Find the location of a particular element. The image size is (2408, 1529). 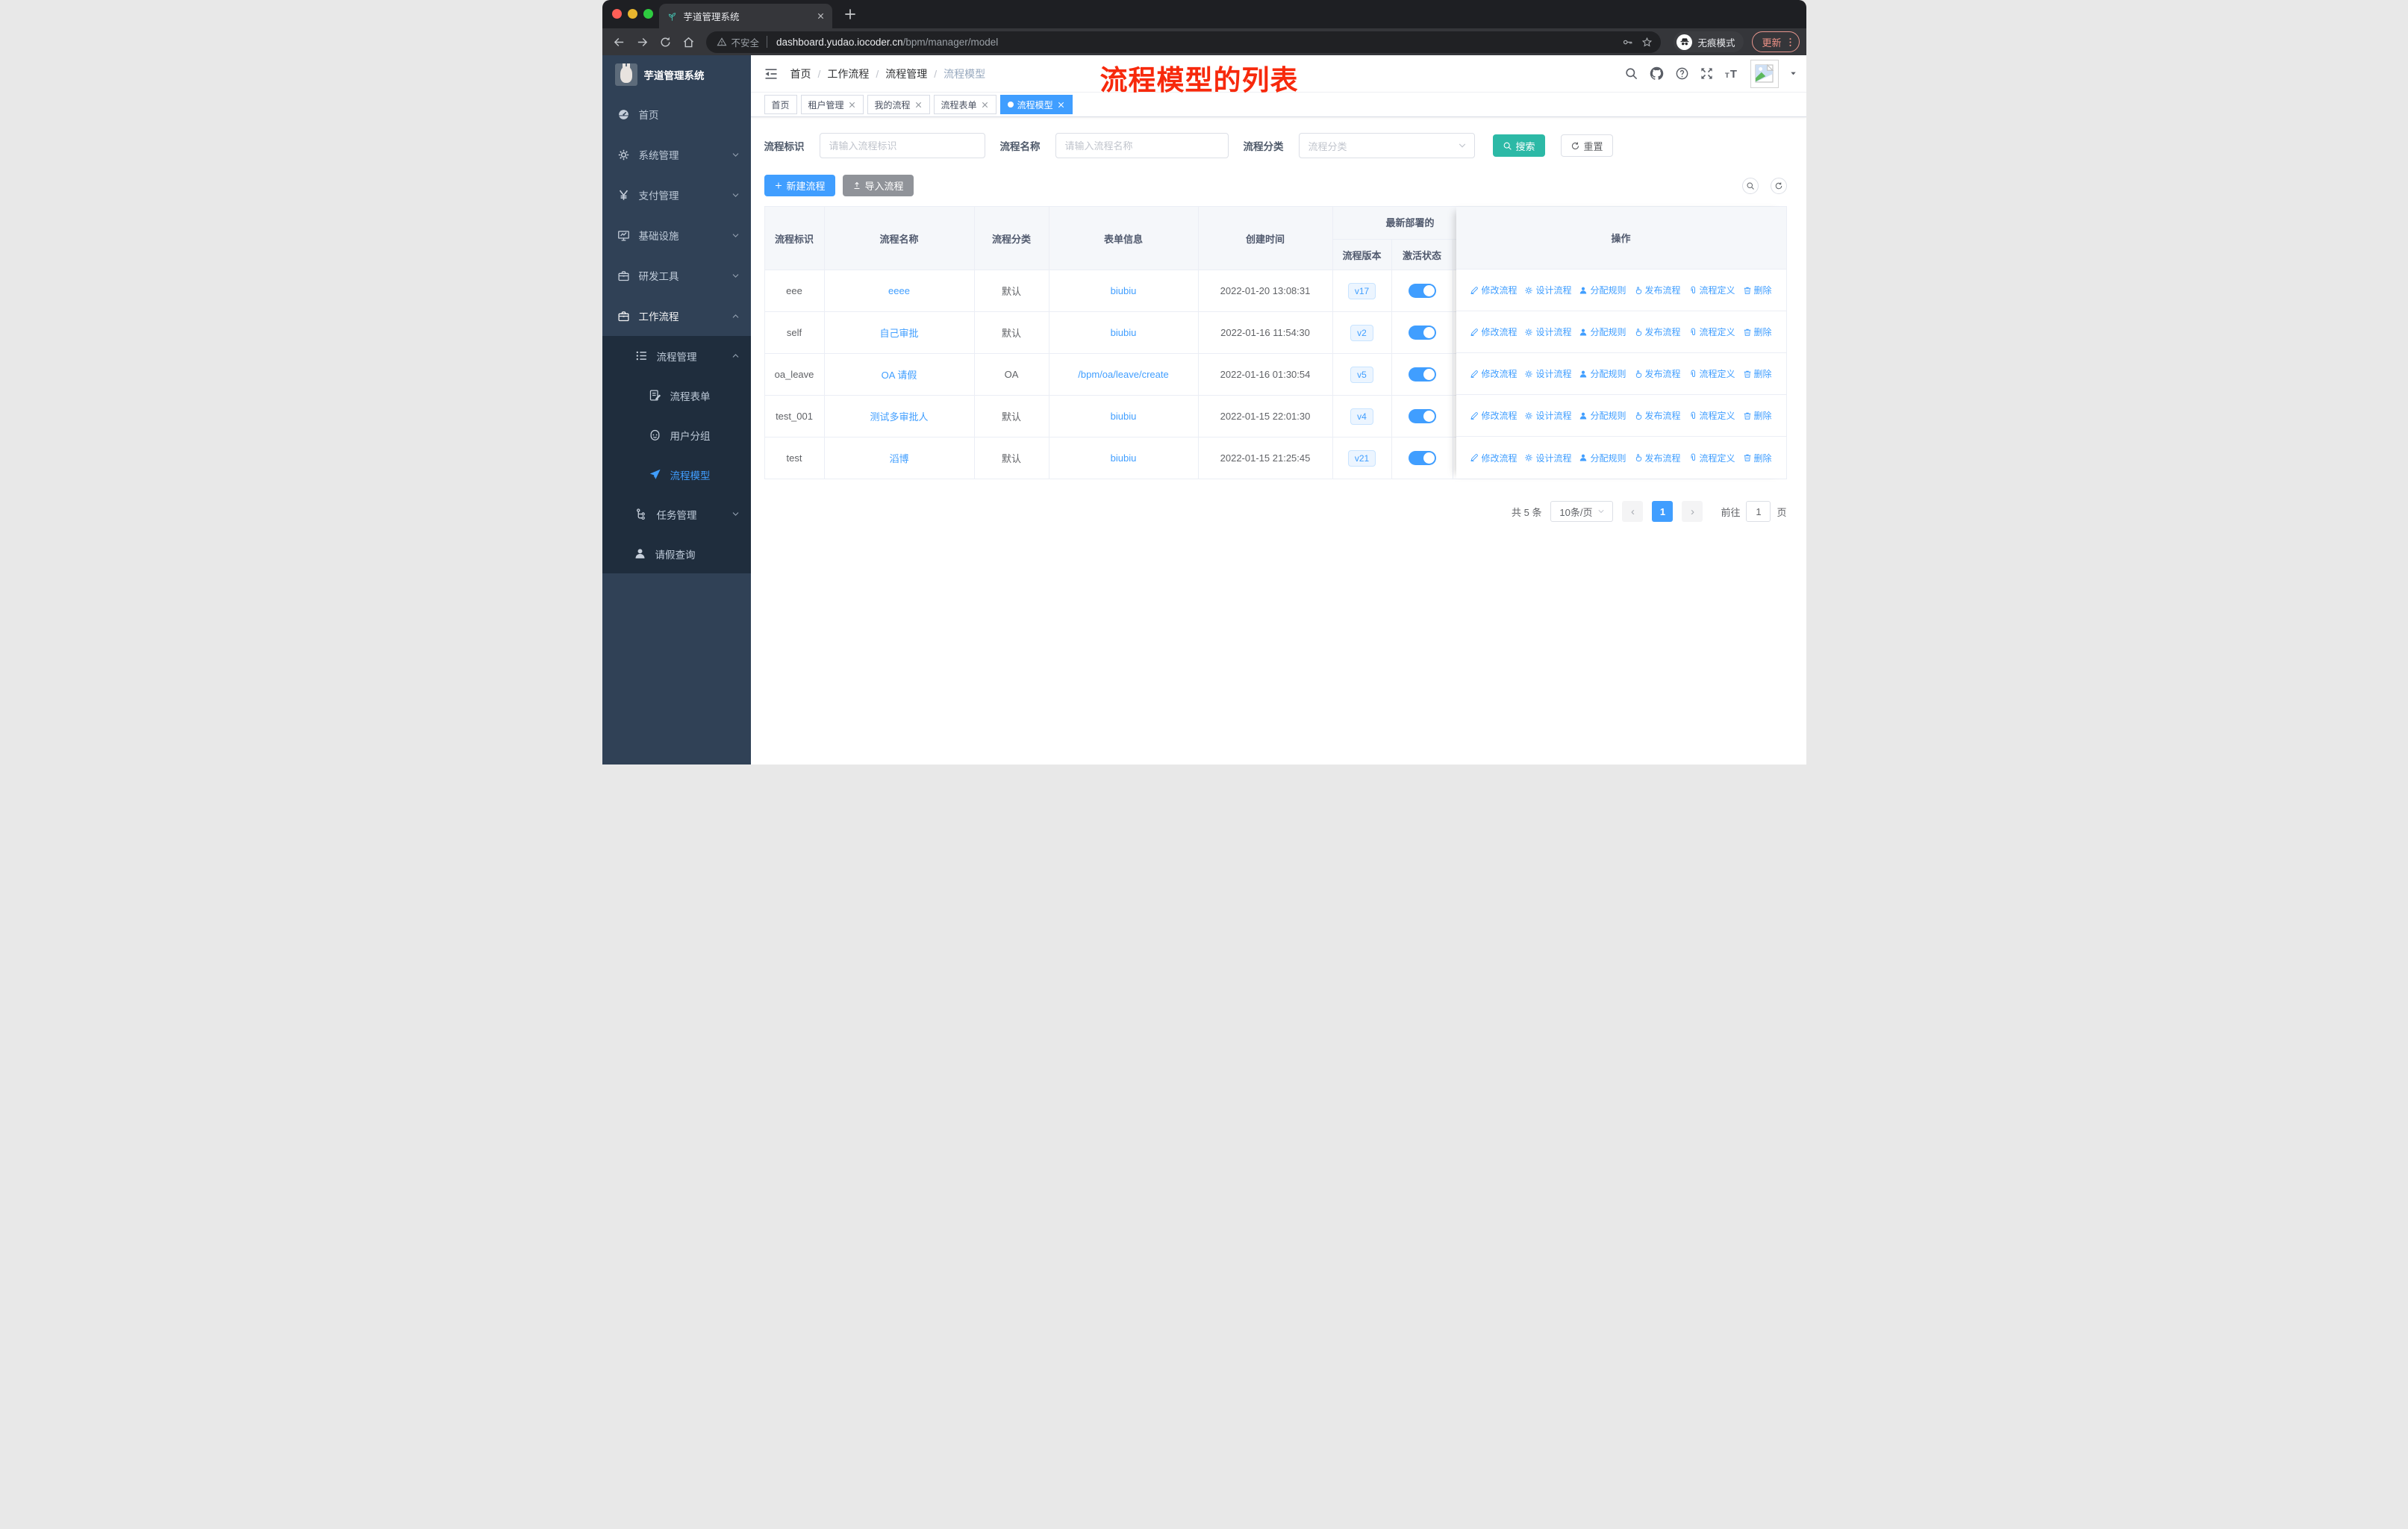

fullscreen-icon is located at coordinates (1707, 73).